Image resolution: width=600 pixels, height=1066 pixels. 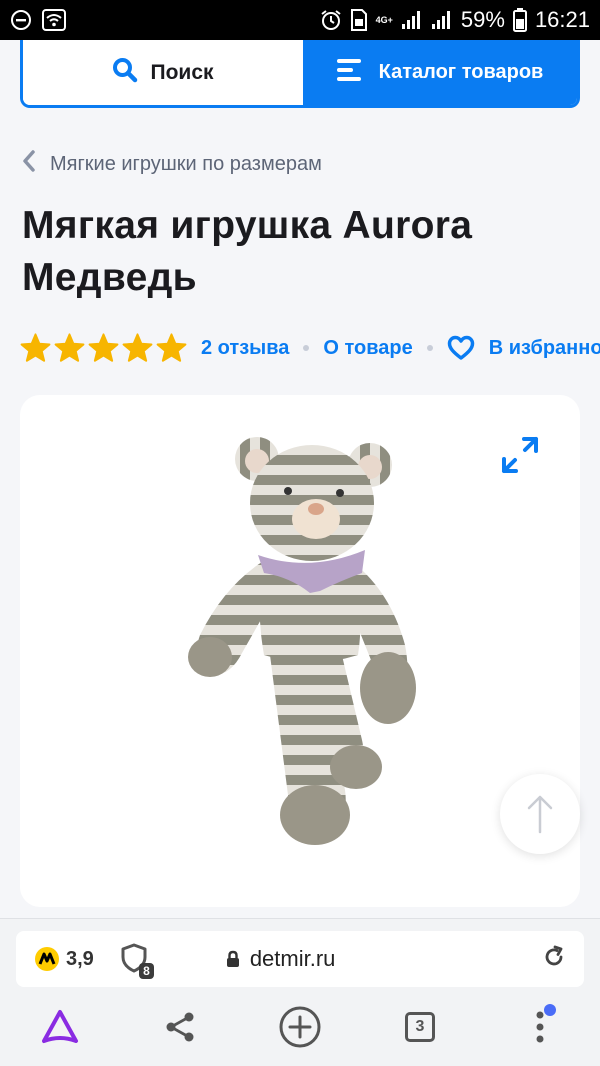 What do you see at coordinates (292, 958) in the screenshot?
I see `url-text: detmir.ru` at bounding box center [292, 958].